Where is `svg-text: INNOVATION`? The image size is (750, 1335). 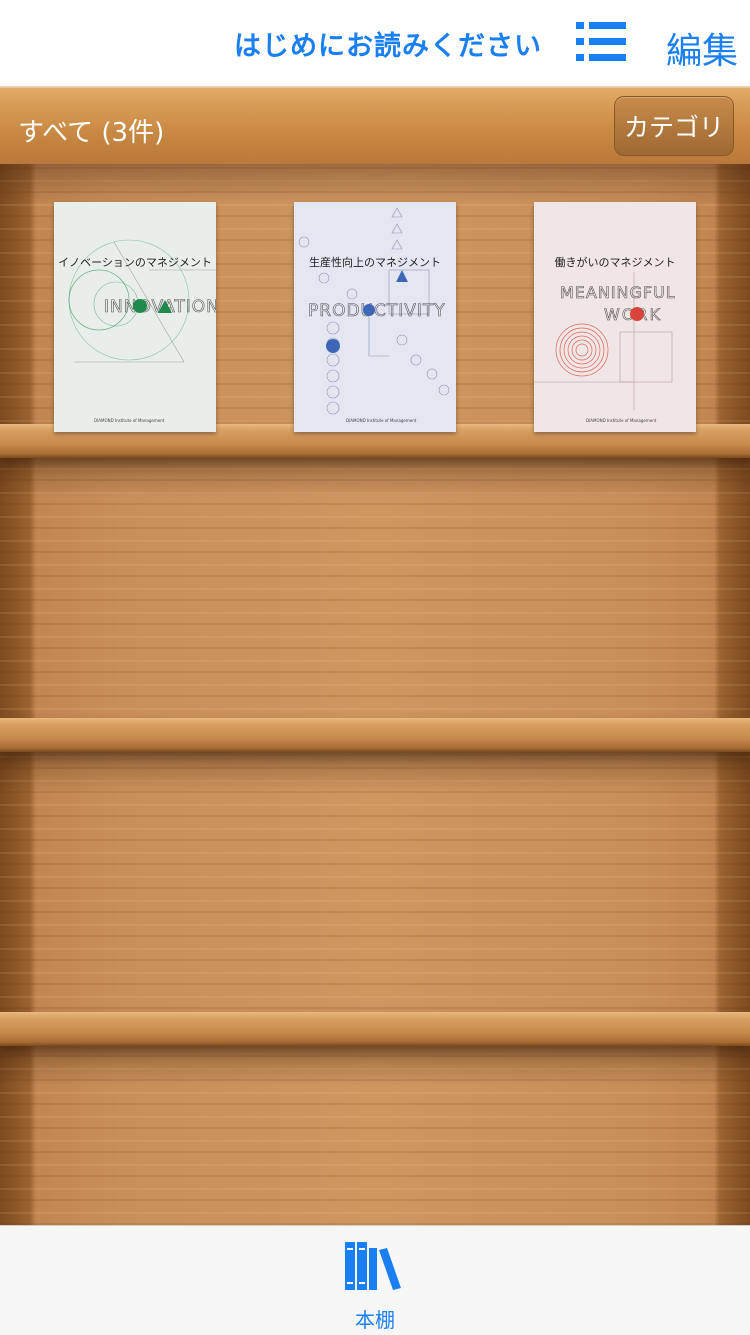
svg-text: INNOVATION is located at coordinates (160, 307).